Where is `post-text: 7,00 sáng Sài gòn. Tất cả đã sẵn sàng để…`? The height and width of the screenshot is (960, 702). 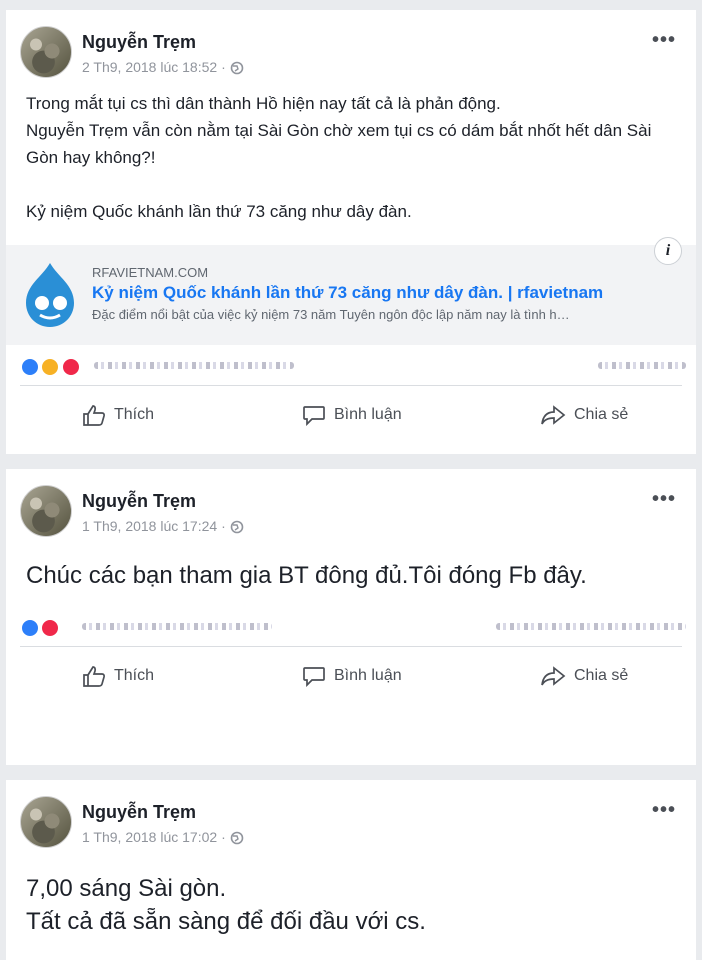
post-text: 7,00 sáng Sài gòn. Tất cả đã sẵn sàng để… is located at coordinates (226, 905).